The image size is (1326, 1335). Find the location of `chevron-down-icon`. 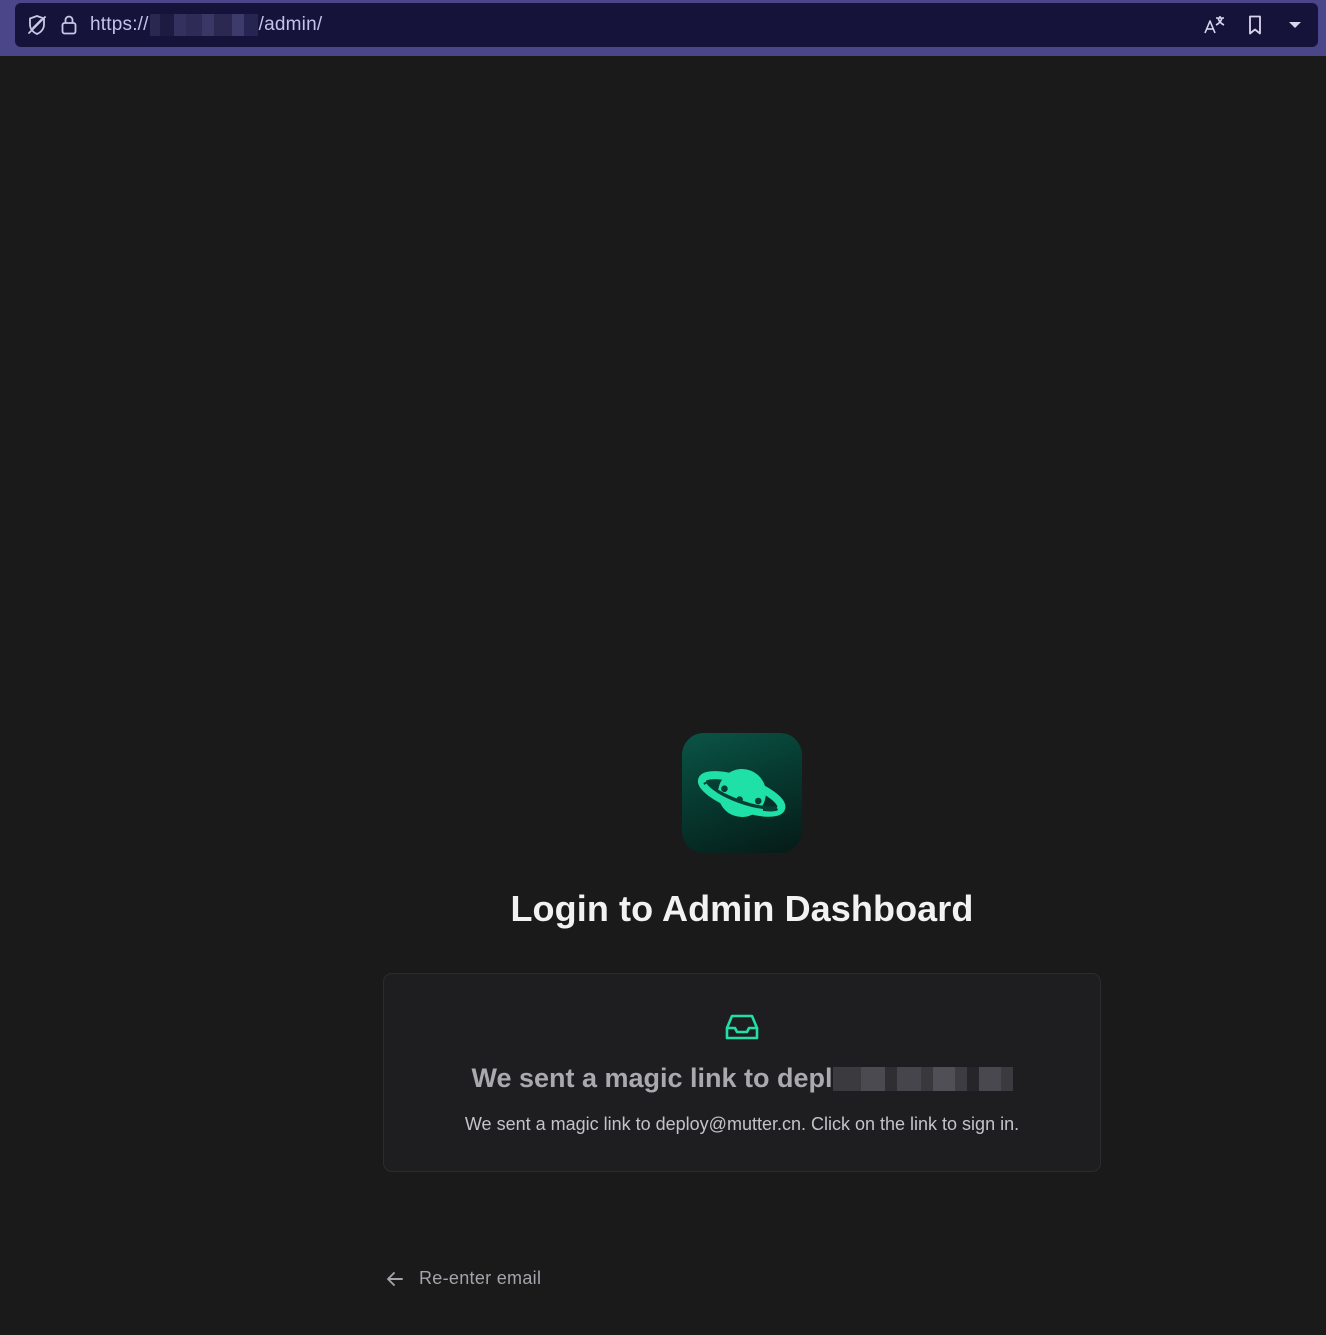

chevron-down-icon is located at coordinates (1295, 25).